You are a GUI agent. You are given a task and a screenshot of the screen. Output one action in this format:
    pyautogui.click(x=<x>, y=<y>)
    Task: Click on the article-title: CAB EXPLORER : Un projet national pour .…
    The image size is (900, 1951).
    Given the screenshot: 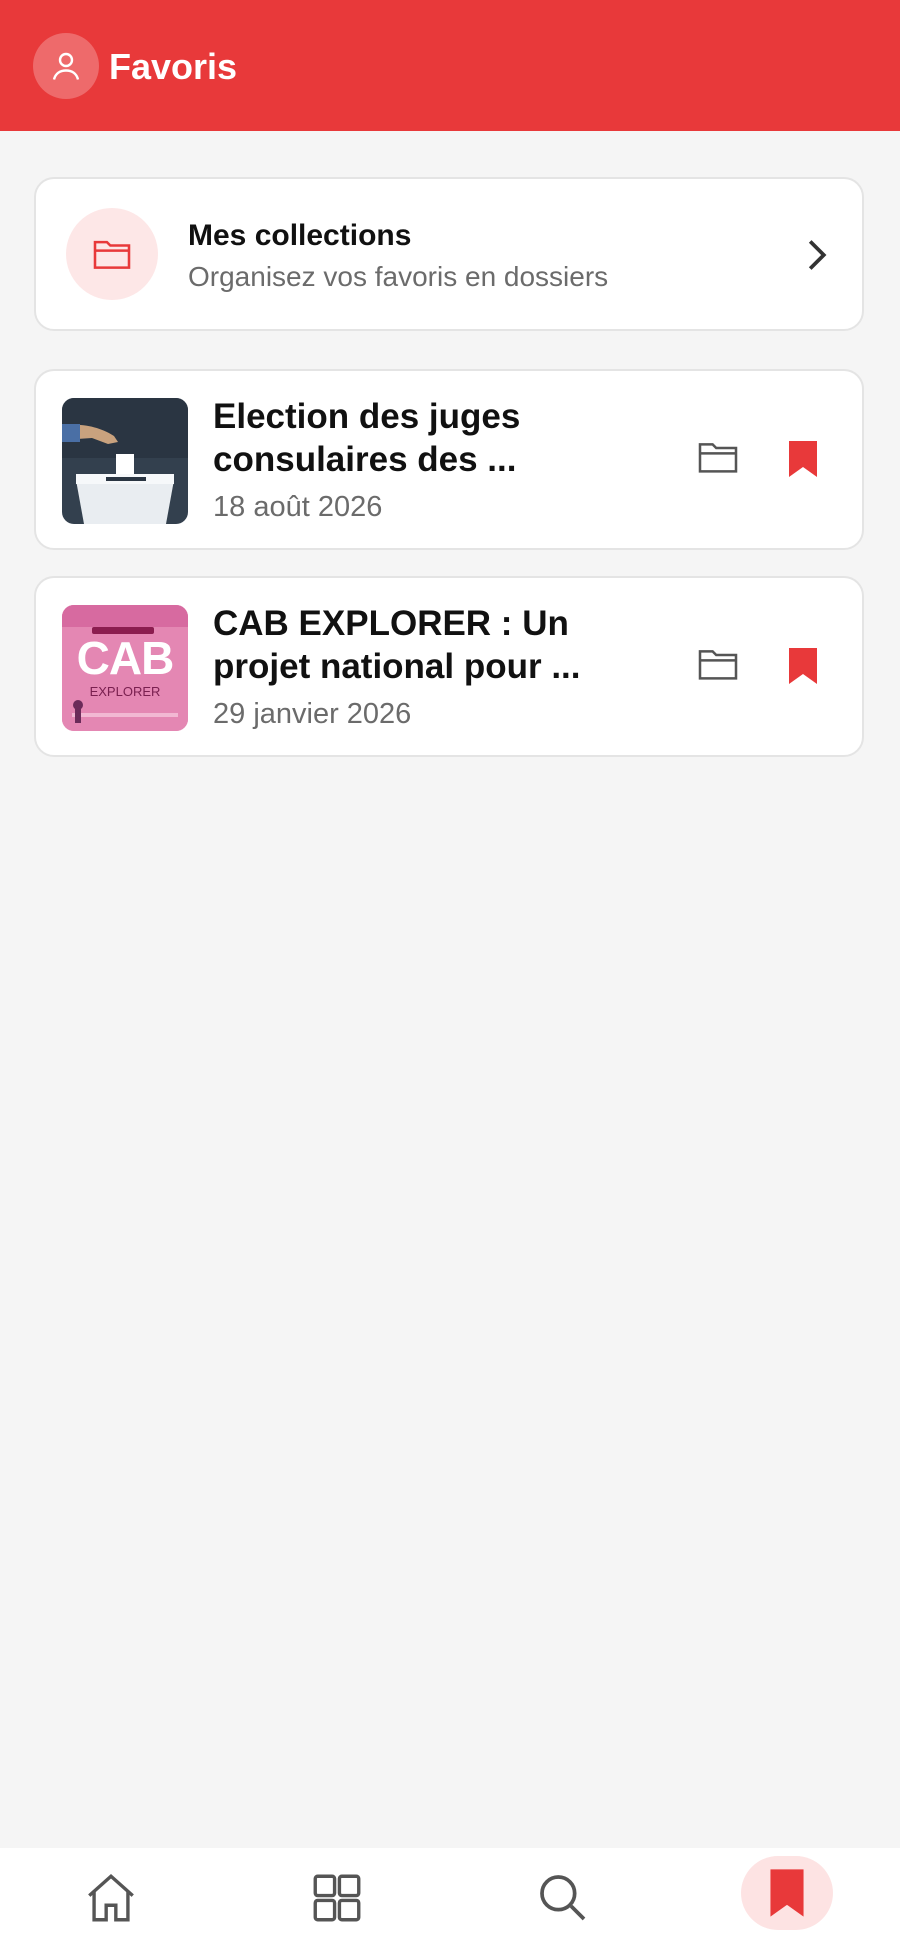 What is the action you would take?
    pyautogui.click(x=397, y=645)
    